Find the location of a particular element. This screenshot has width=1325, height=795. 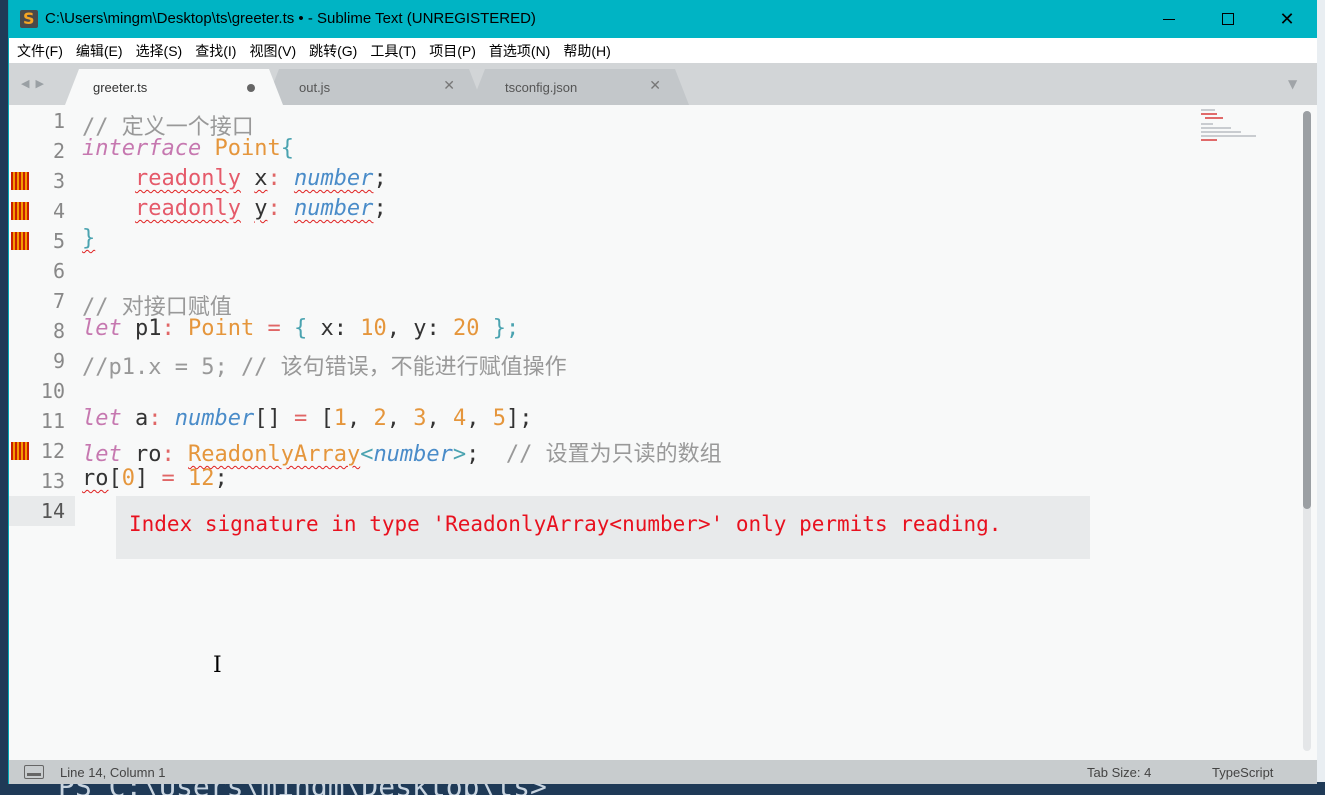

line-number: 10 is located at coordinates (52, 391).